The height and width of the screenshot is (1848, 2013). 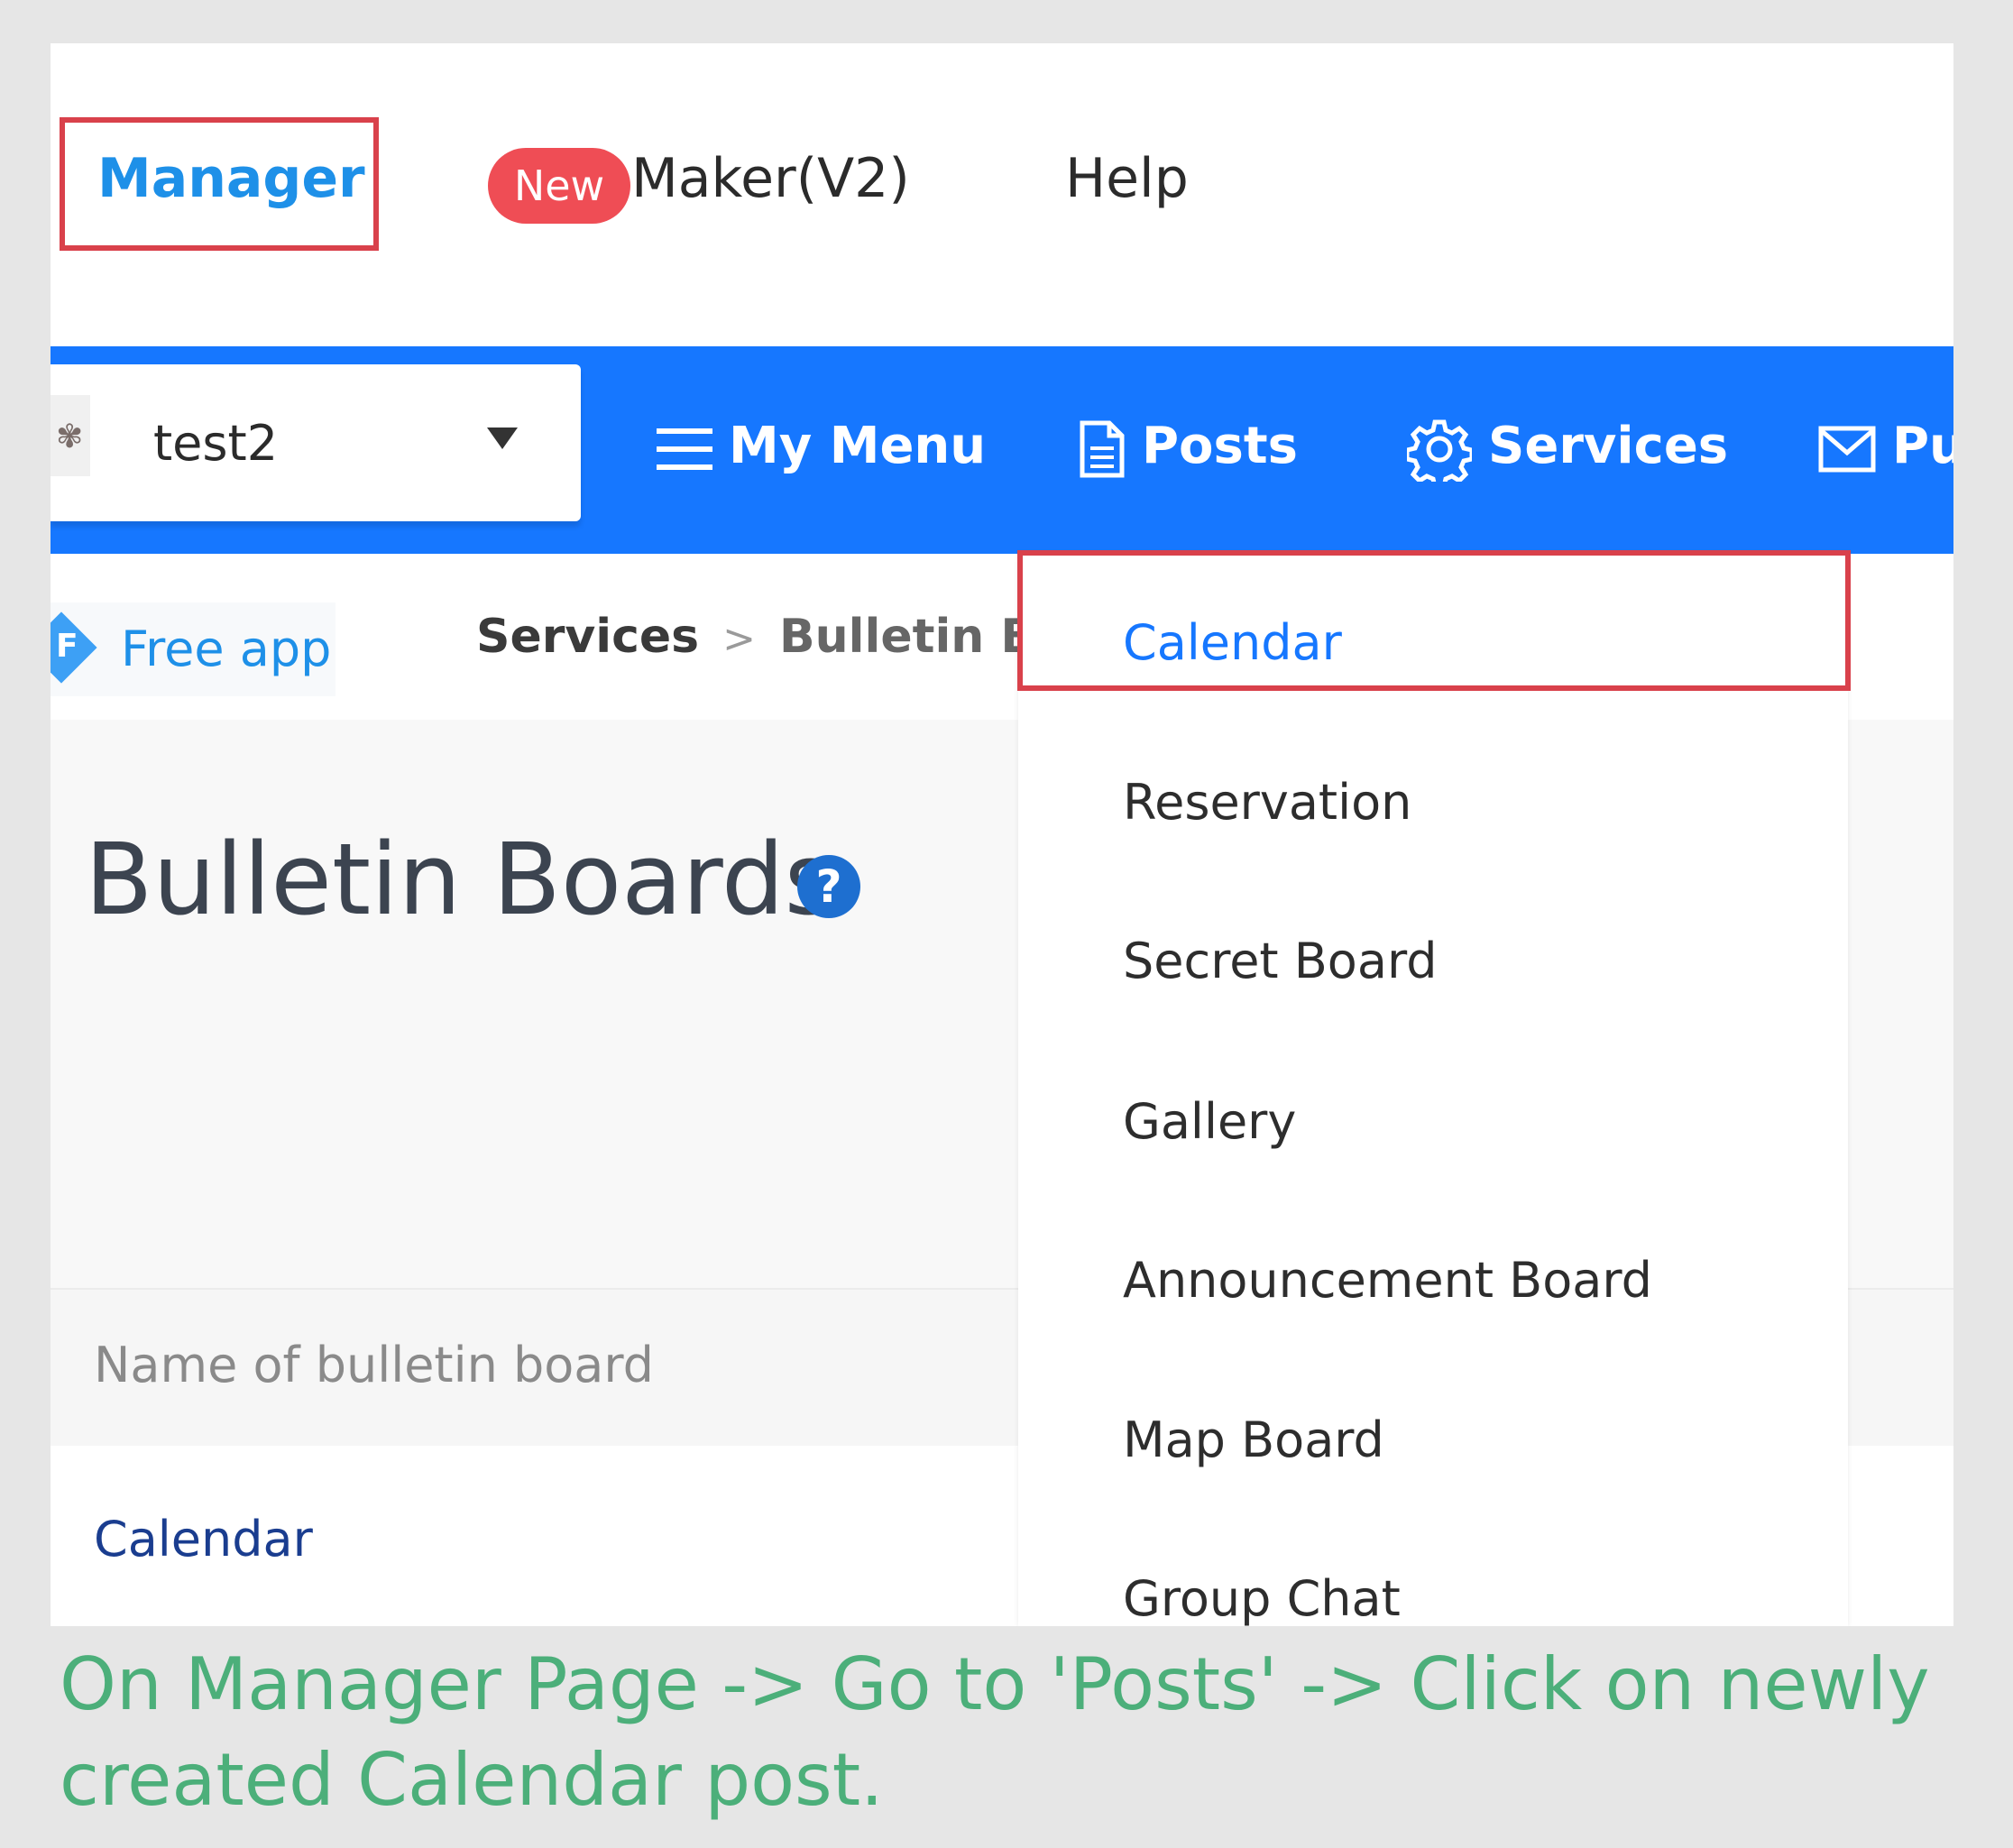 I want to click on app-selector: ✾ test2, so click(x=316, y=443).